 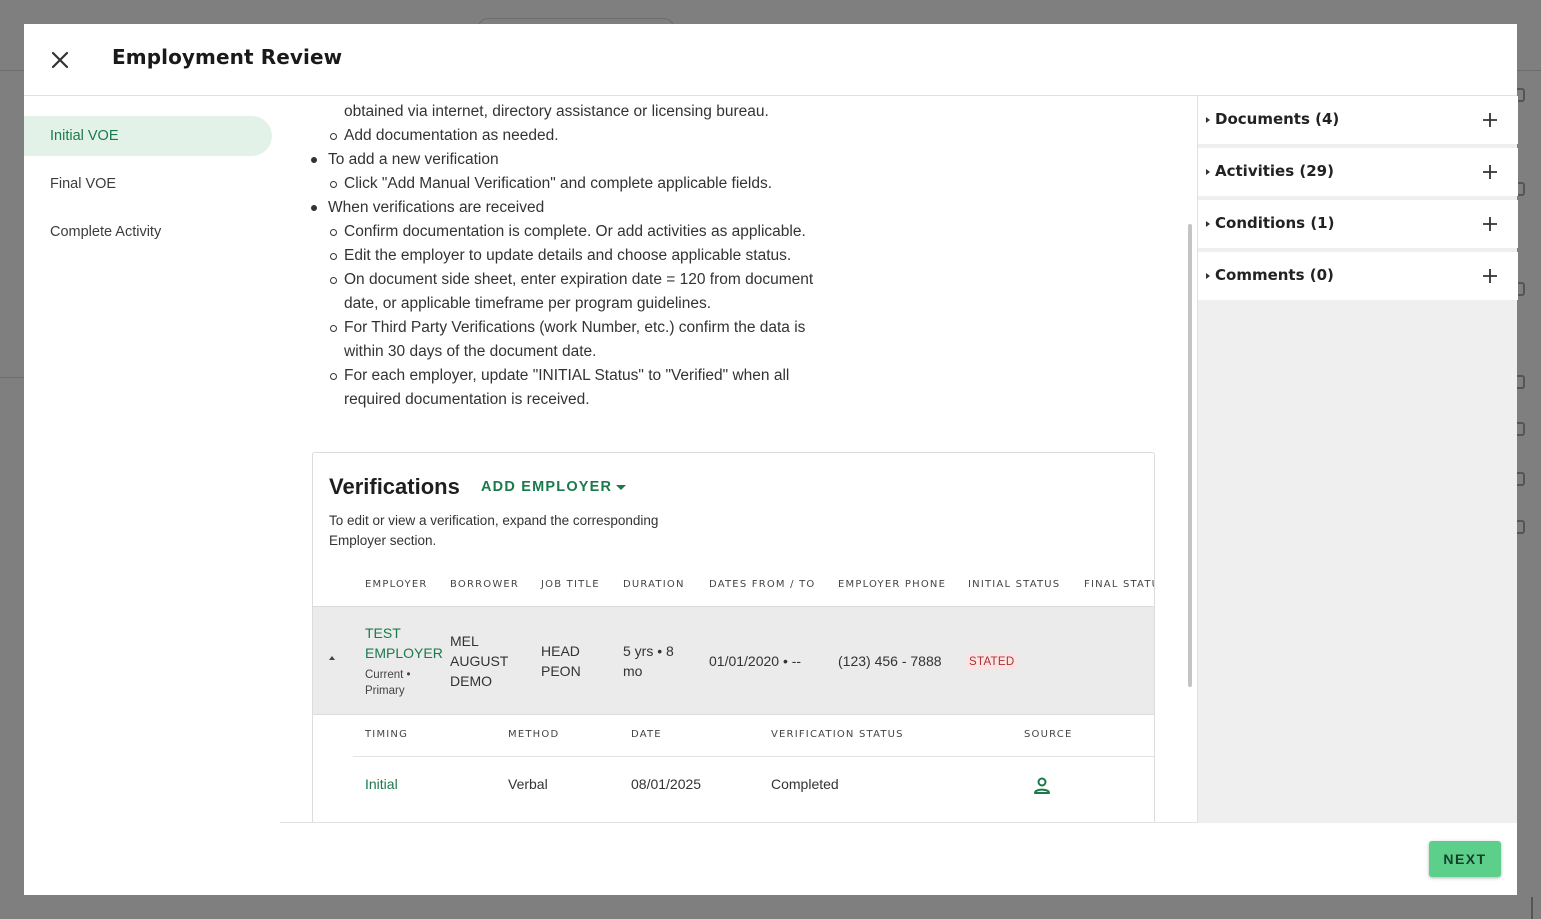 What do you see at coordinates (1274, 171) in the screenshot?
I see `section-label: Activities (29)` at bounding box center [1274, 171].